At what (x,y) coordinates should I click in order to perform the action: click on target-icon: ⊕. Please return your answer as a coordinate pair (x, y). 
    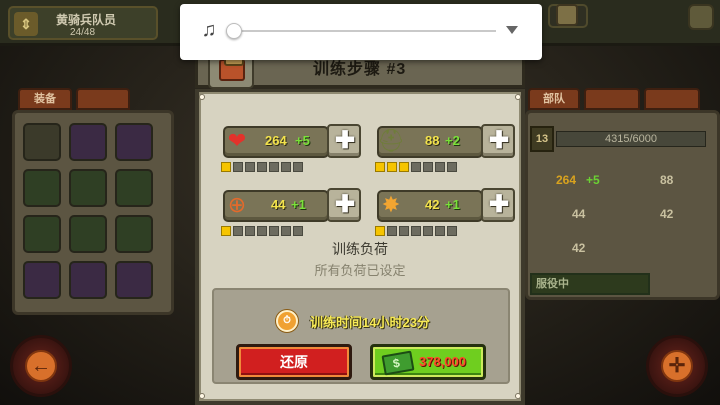
    Looking at the image, I should click on (237, 204).